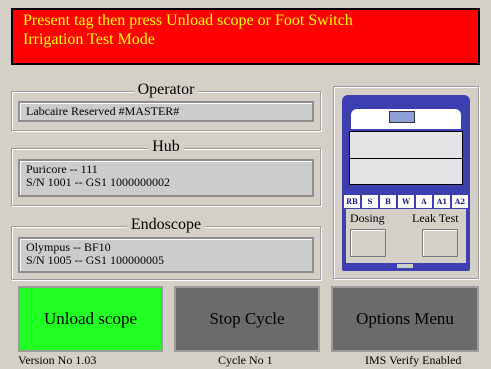 The width and height of the screenshot is (491, 369). Describe the element at coordinates (352, 201) in the screenshot. I see `indicator-rb: RB` at that location.